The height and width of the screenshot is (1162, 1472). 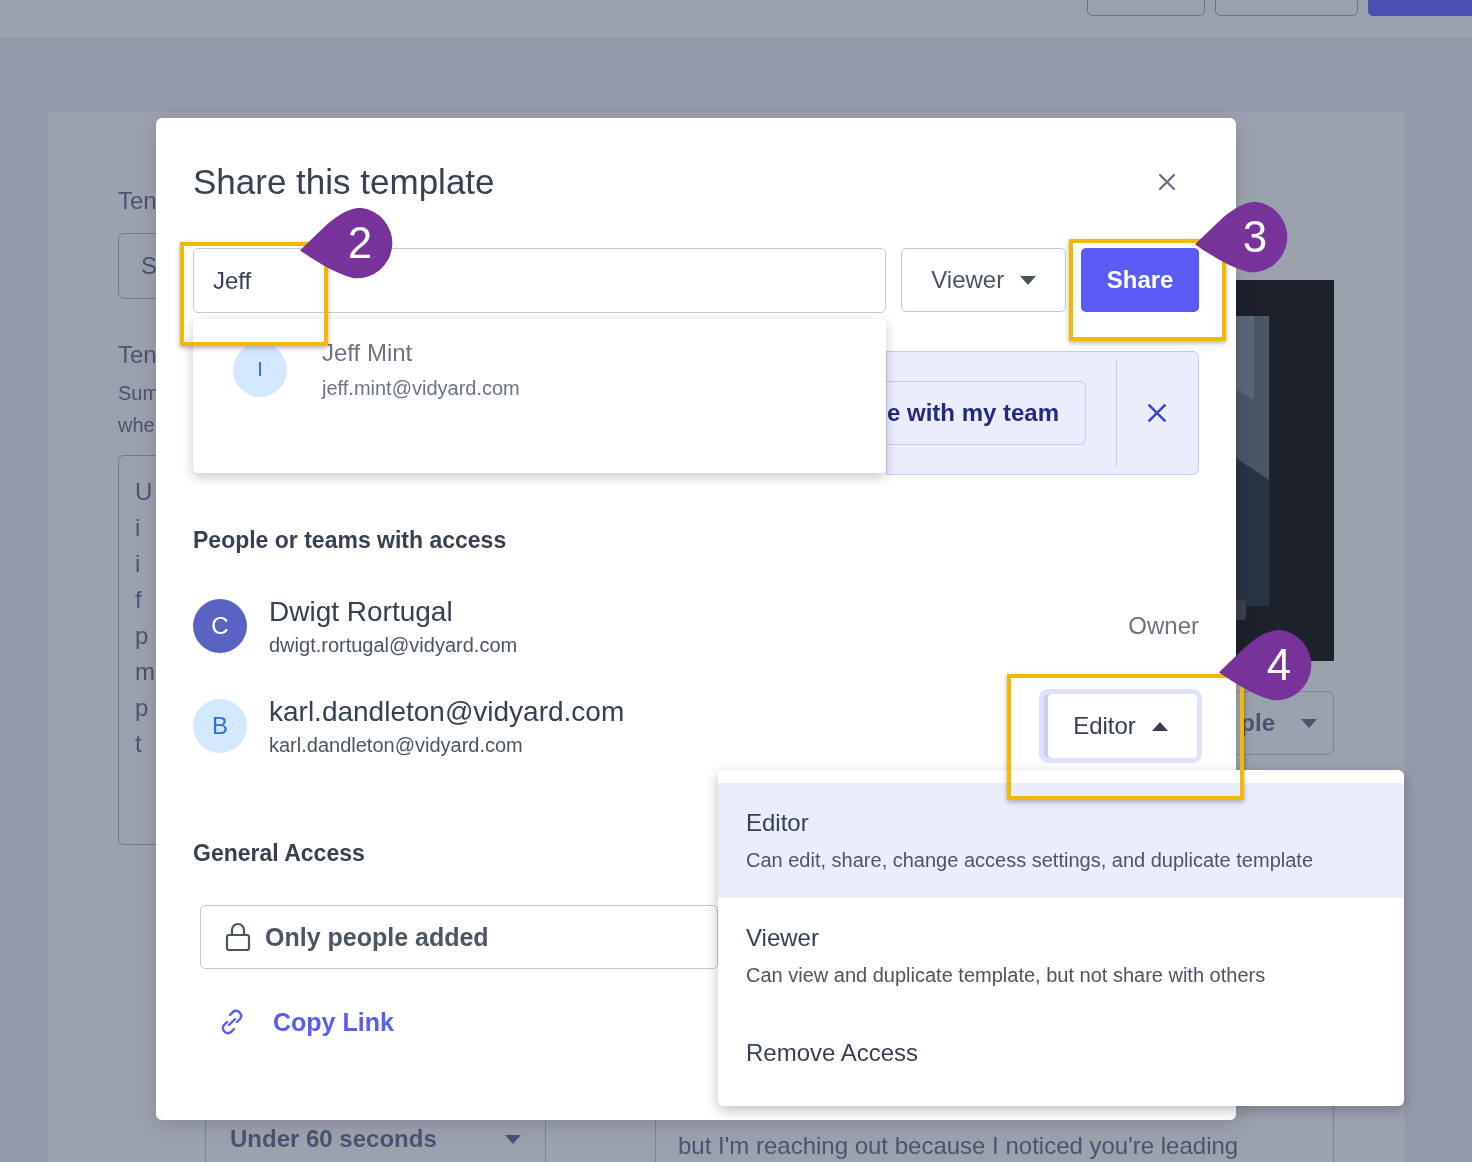 I want to click on section-heading: General Access, so click(x=279, y=853).